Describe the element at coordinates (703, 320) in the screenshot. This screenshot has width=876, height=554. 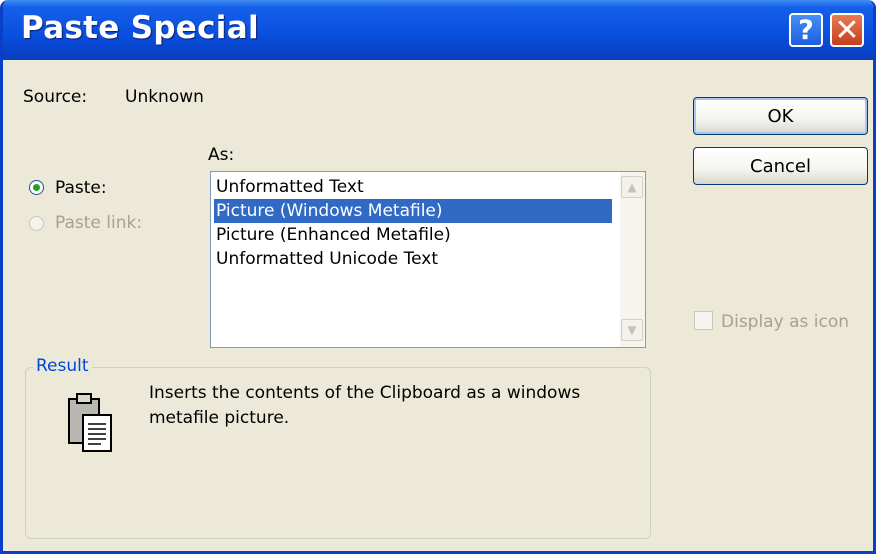
I see `display-as-icon-checkbox` at that location.